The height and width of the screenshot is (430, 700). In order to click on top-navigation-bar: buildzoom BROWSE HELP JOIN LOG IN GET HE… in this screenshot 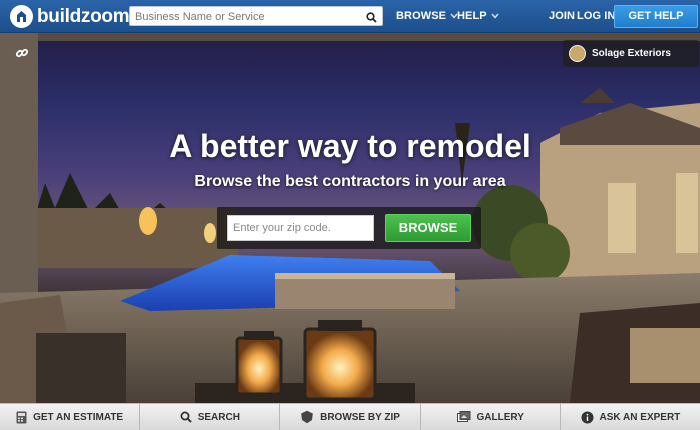, I will do `click(350, 16)`.